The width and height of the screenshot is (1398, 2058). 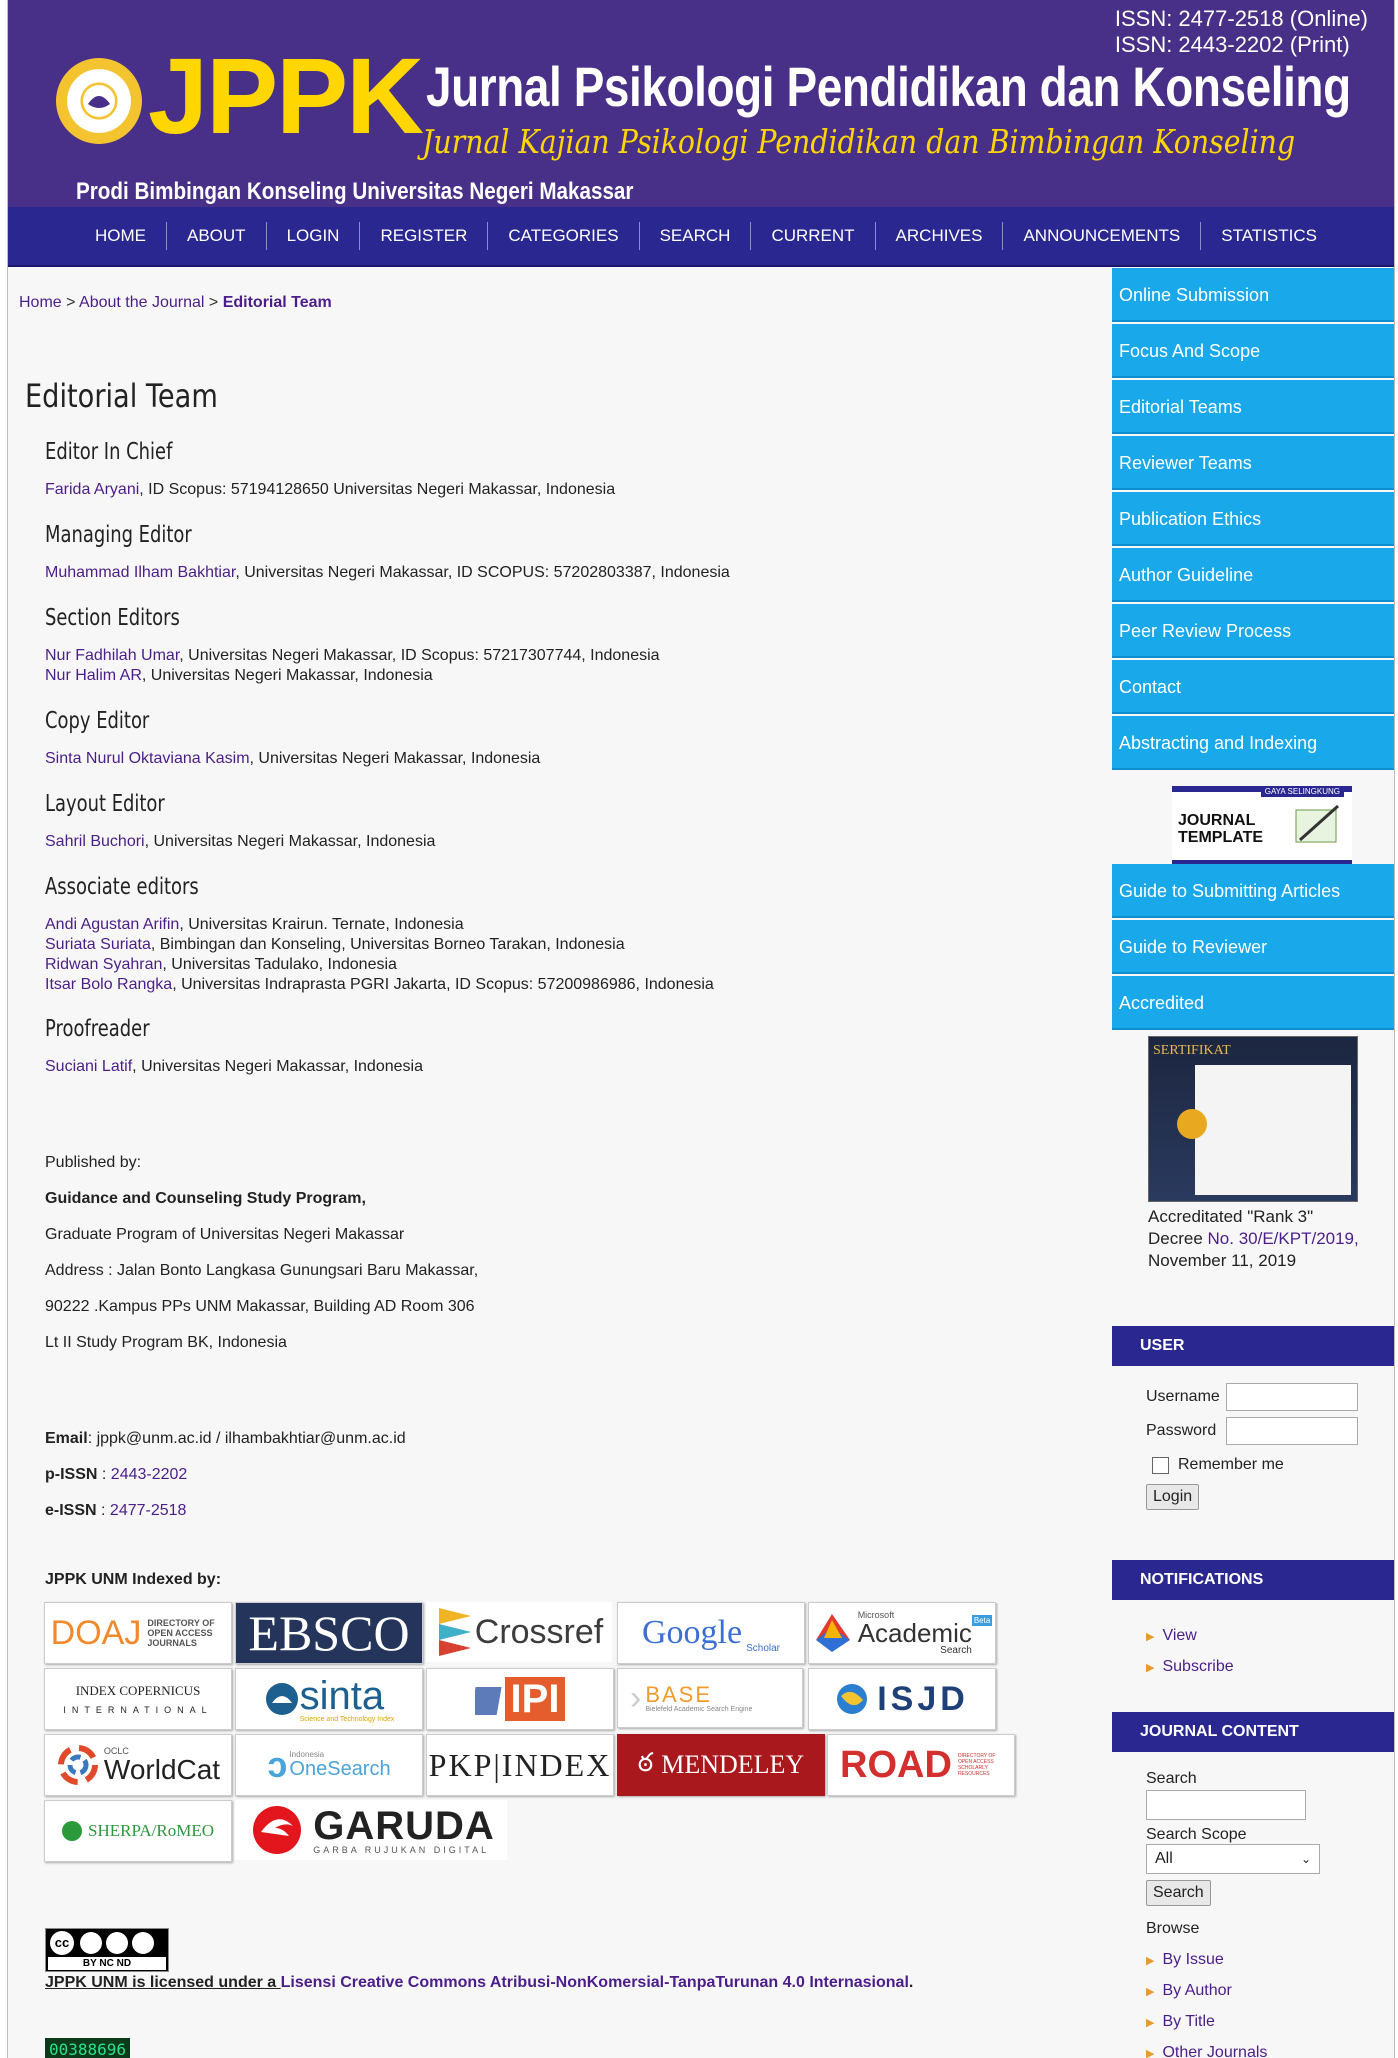 I want to click on member-affiliation: , Universitas Negeri Makassar, Indonesia, so click(x=287, y=675).